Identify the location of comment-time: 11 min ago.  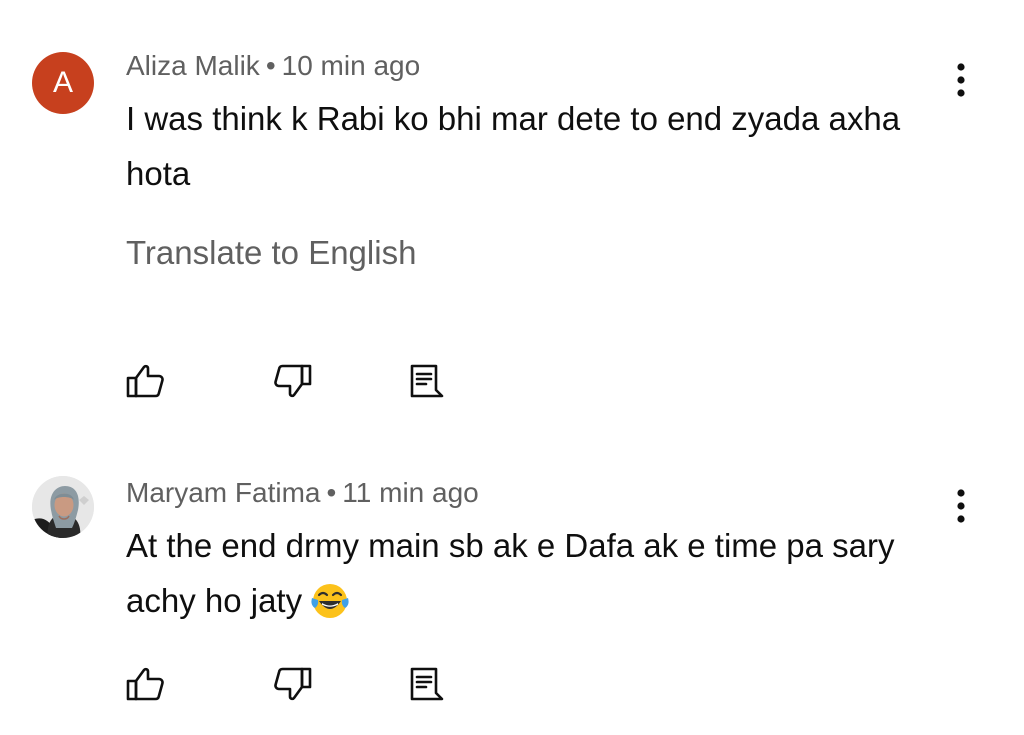
(410, 492).